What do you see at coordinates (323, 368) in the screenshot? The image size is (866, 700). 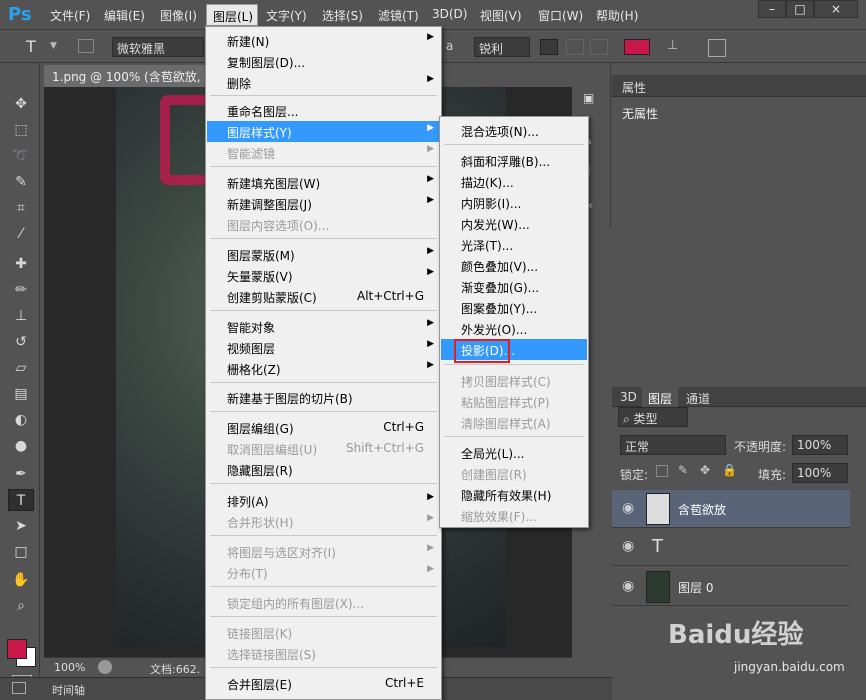 I see `menu-item-rasterize: 栅格化(Z) ▶` at bounding box center [323, 368].